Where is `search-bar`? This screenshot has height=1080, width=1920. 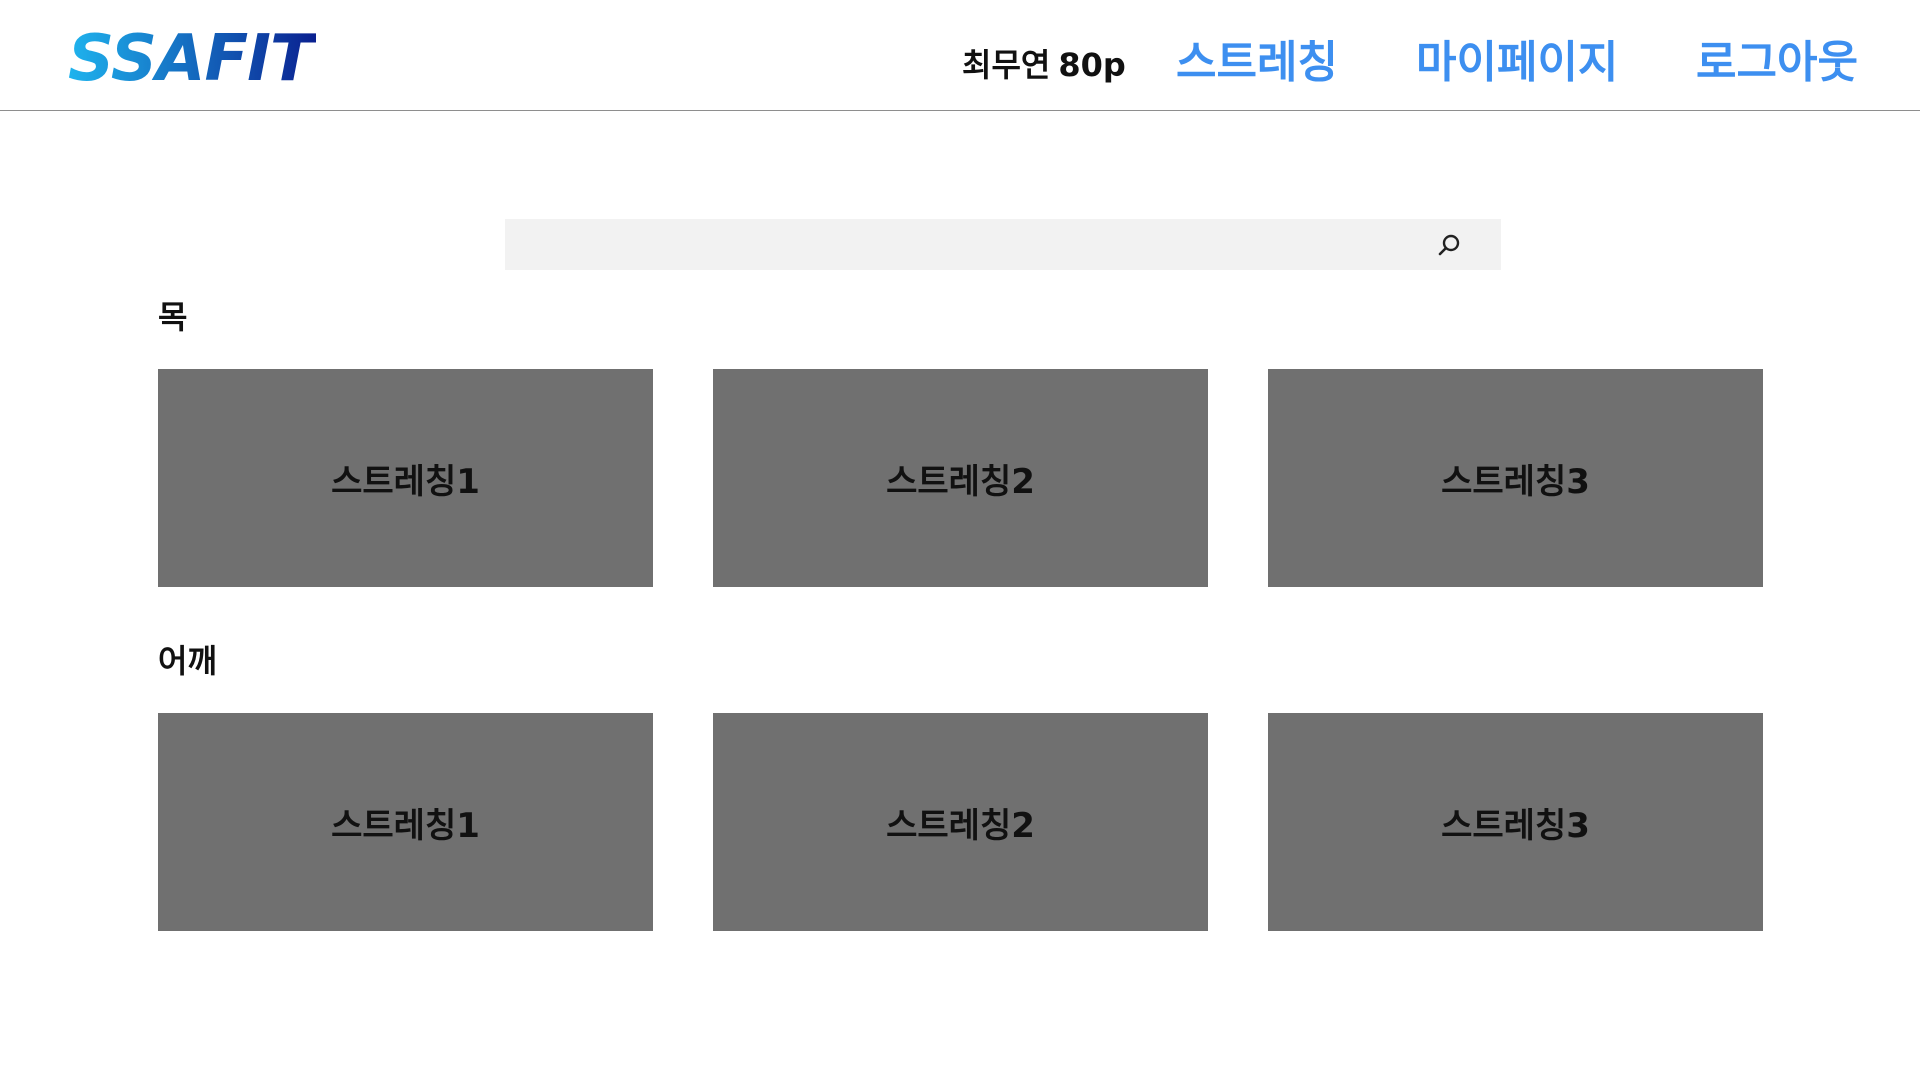 search-bar is located at coordinates (1003, 244).